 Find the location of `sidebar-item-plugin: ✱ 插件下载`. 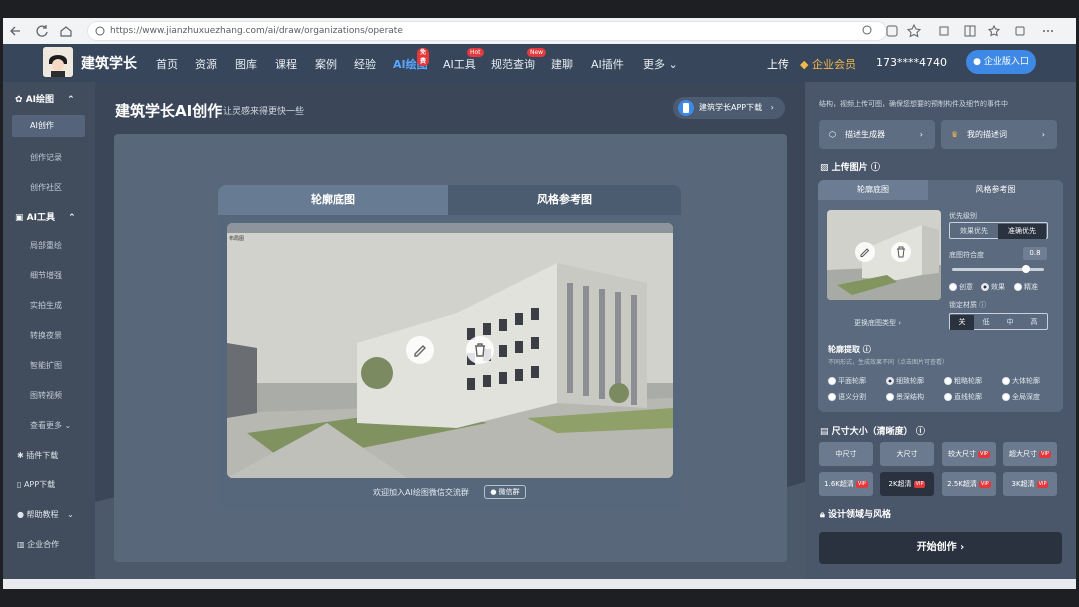

sidebar-item-plugin: ✱ 插件下载 is located at coordinates (37, 455).